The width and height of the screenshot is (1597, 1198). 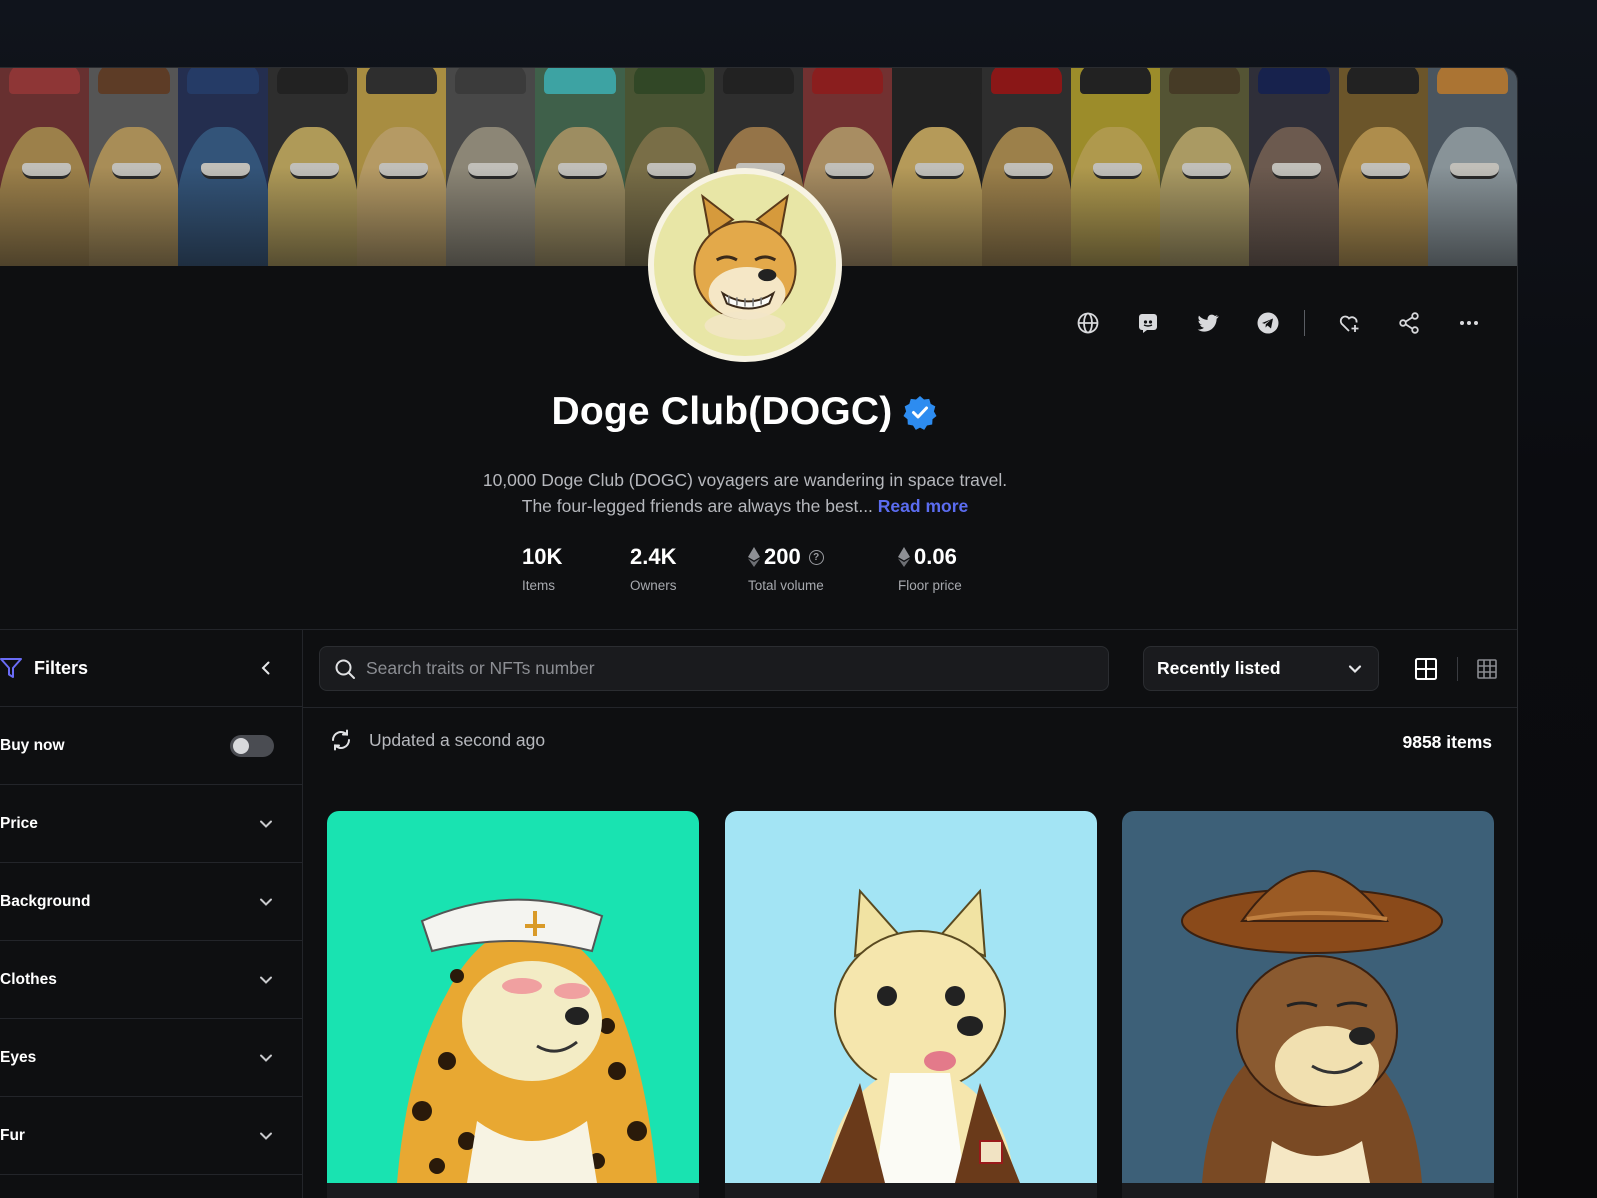 I want to click on share-icon, so click(x=1409, y=323).